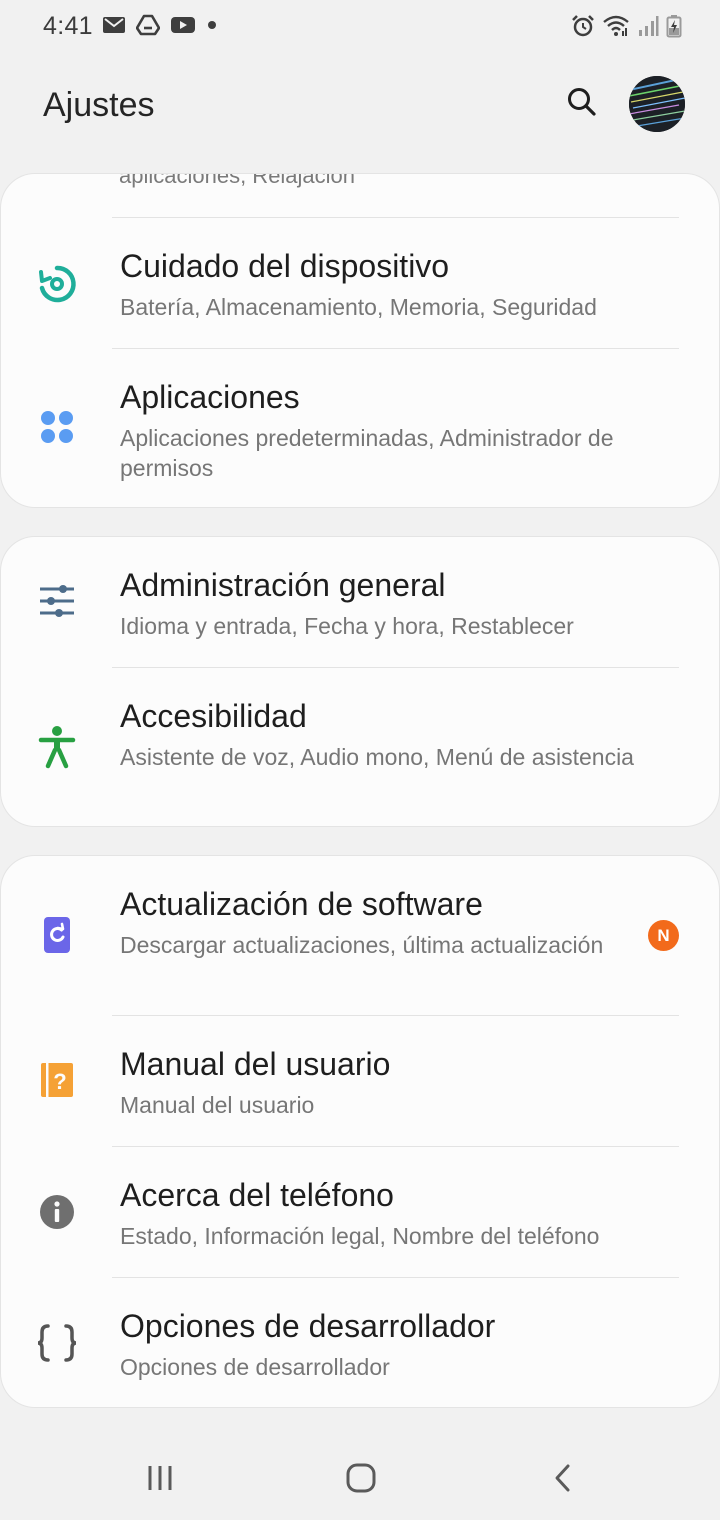 Image resolution: width=720 pixels, height=1520 pixels. I want to click on item-subtitle: Opciones de desarrollador, so click(255, 1367).